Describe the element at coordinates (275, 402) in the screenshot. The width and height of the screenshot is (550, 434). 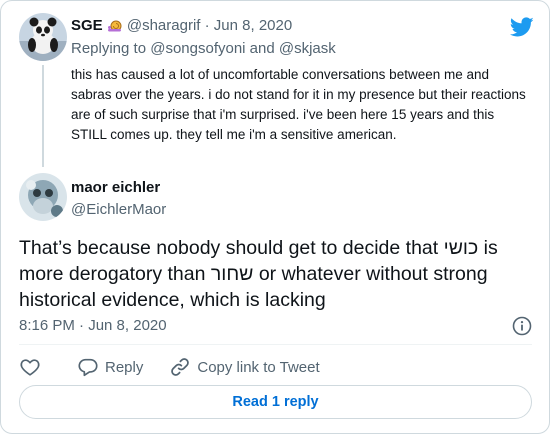
I see `read-replies-button: Read 1 reply` at that location.